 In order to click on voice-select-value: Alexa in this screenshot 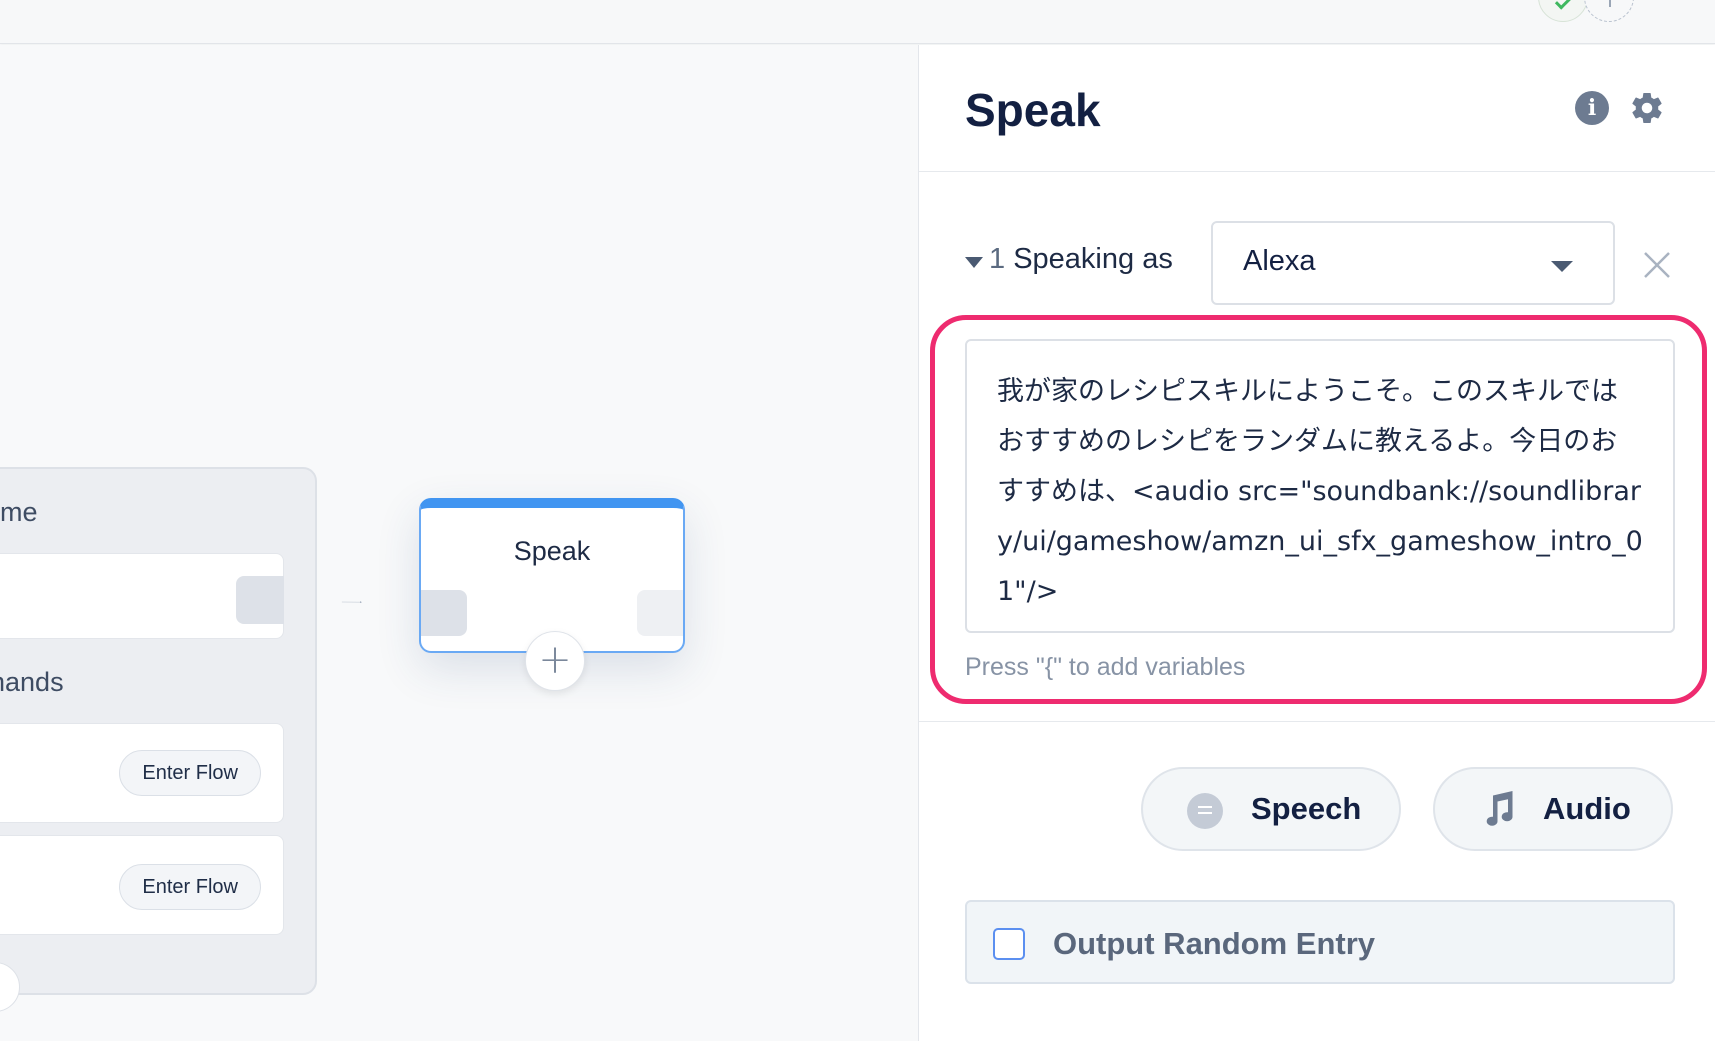, I will do `click(1279, 261)`.